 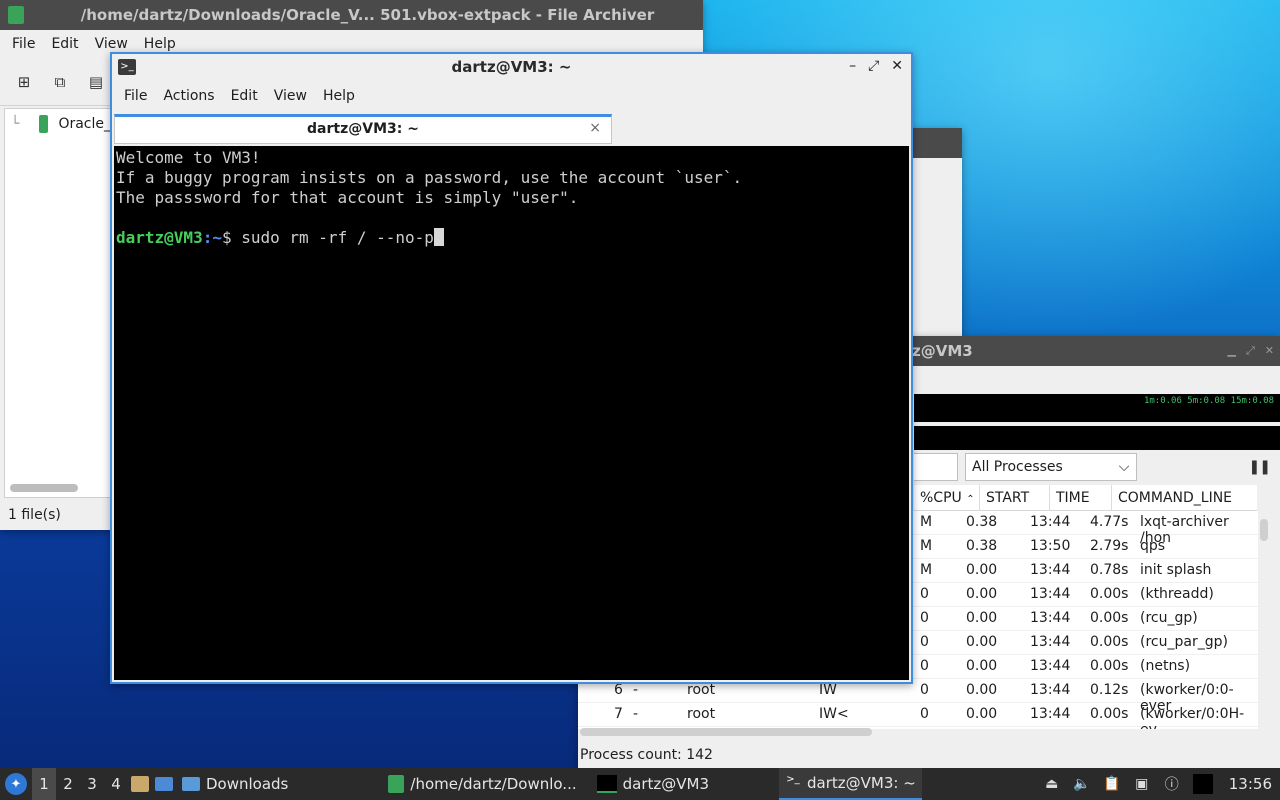 What do you see at coordinates (1109, 546) in the screenshot?
I see `cell-time: 2.79s` at bounding box center [1109, 546].